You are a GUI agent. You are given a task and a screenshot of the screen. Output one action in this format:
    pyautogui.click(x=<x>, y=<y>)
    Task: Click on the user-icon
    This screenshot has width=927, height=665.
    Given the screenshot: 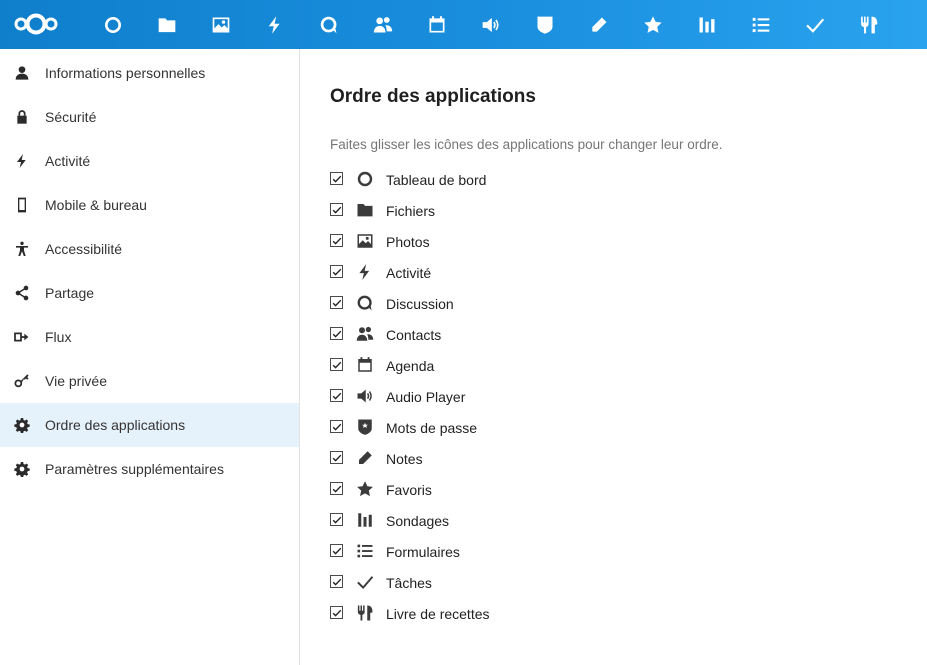 What is the action you would take?
    pyautogui.click(x=22, y=73)
    